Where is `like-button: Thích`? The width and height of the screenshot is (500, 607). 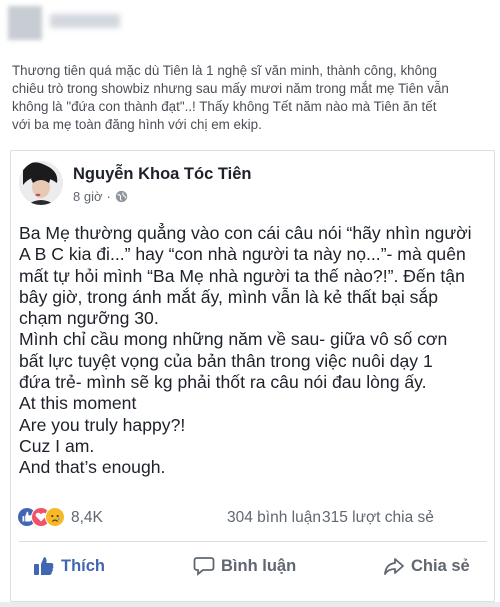 like-button: Thích is located at coordinates (69, 566).